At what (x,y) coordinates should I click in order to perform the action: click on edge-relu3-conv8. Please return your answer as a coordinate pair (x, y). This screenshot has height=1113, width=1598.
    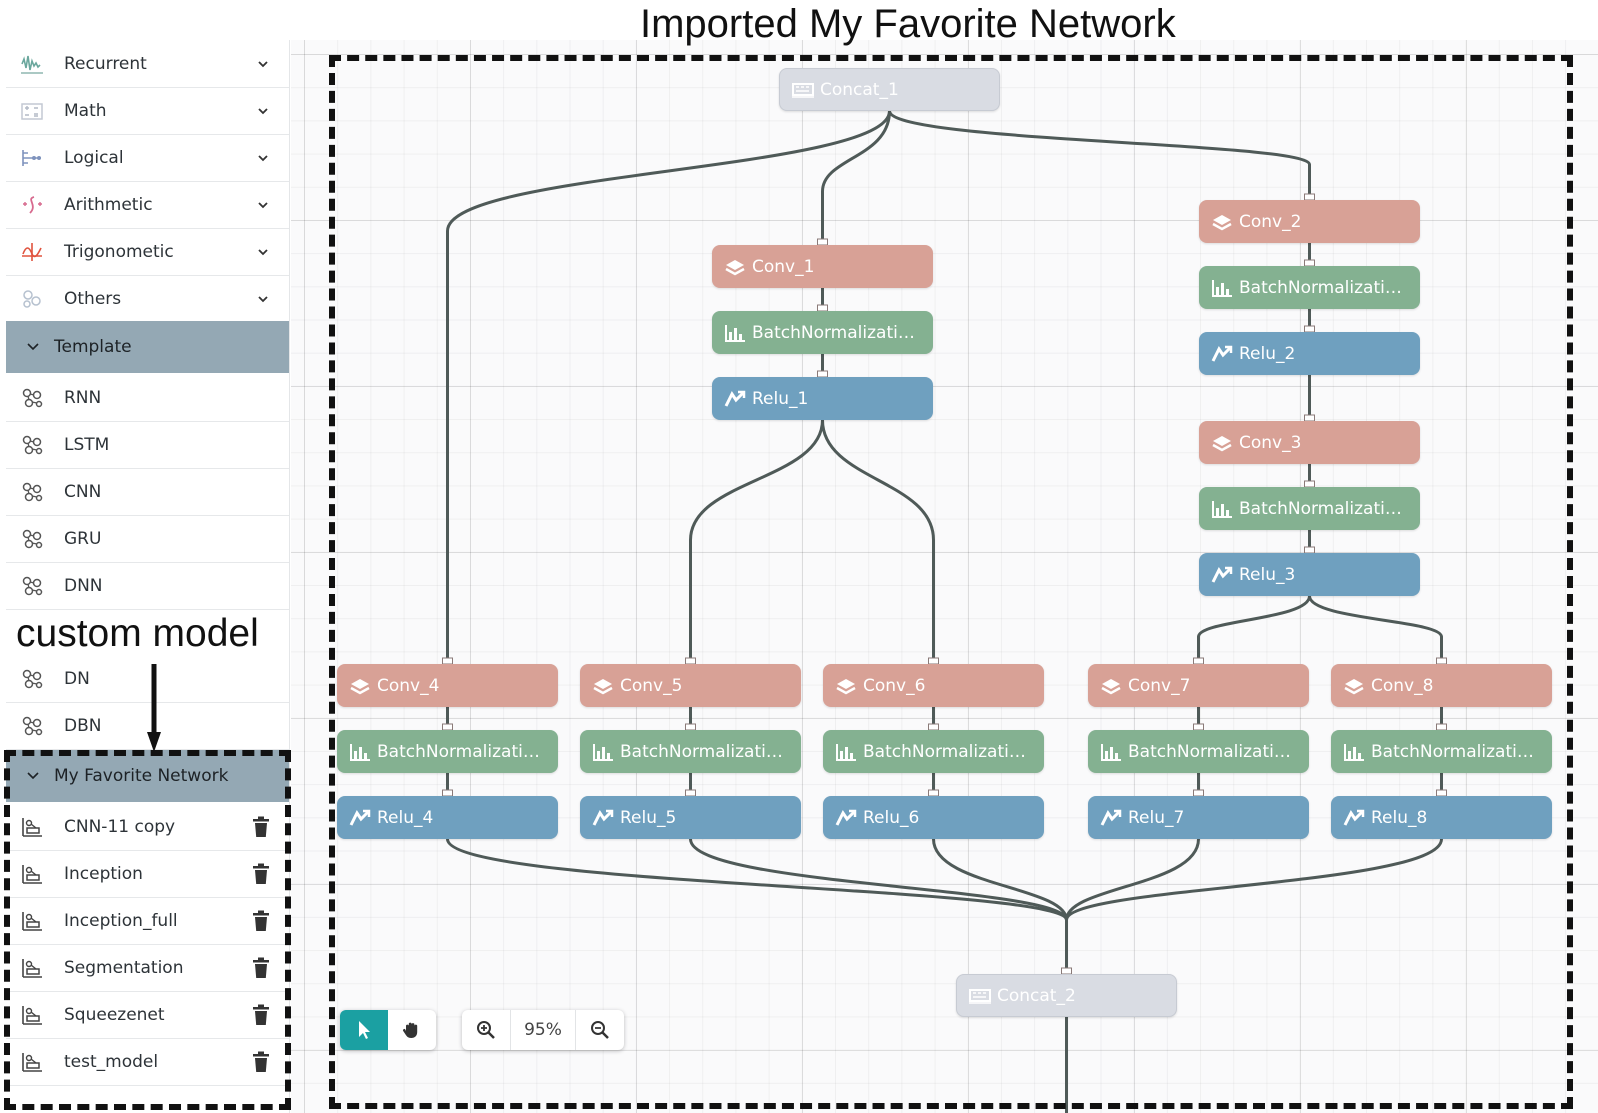
    Looking at the image, I should click on (1375, 629).